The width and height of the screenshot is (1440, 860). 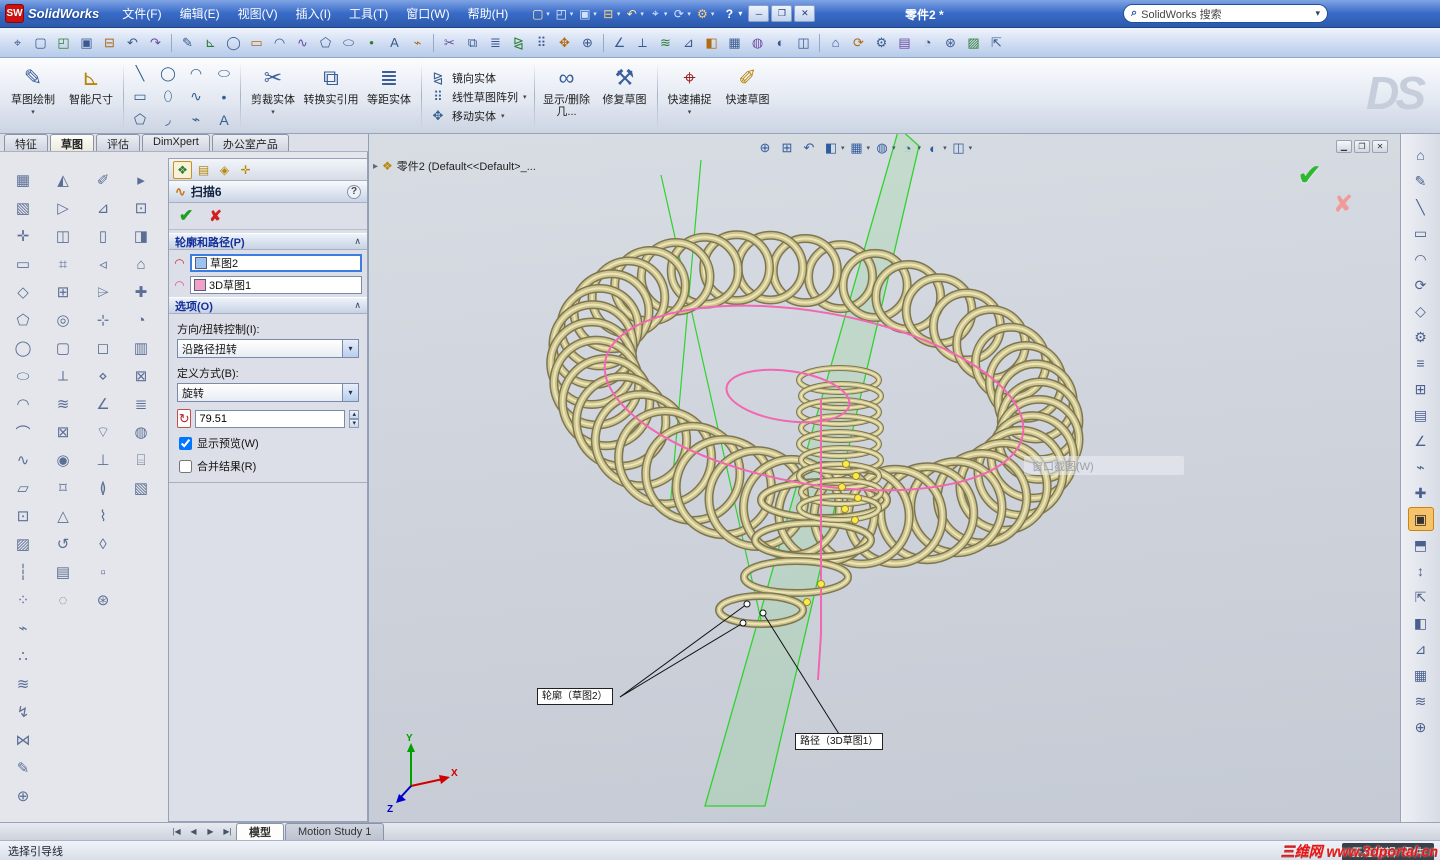 What do you see at coordinates (63, 432) in the screenshot?
I see `toolbar-icon: ⊠` at bounding box center [63, 432].